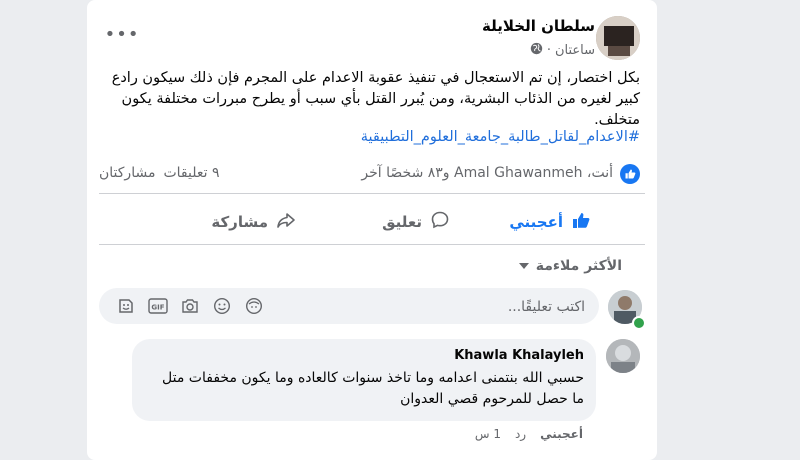 This screenshot has height=460, width=800. What do you see at coordinates (536, 222) in the screenshot?
I see `like-button-label: أعجبني` at bounding box center [536, 222].